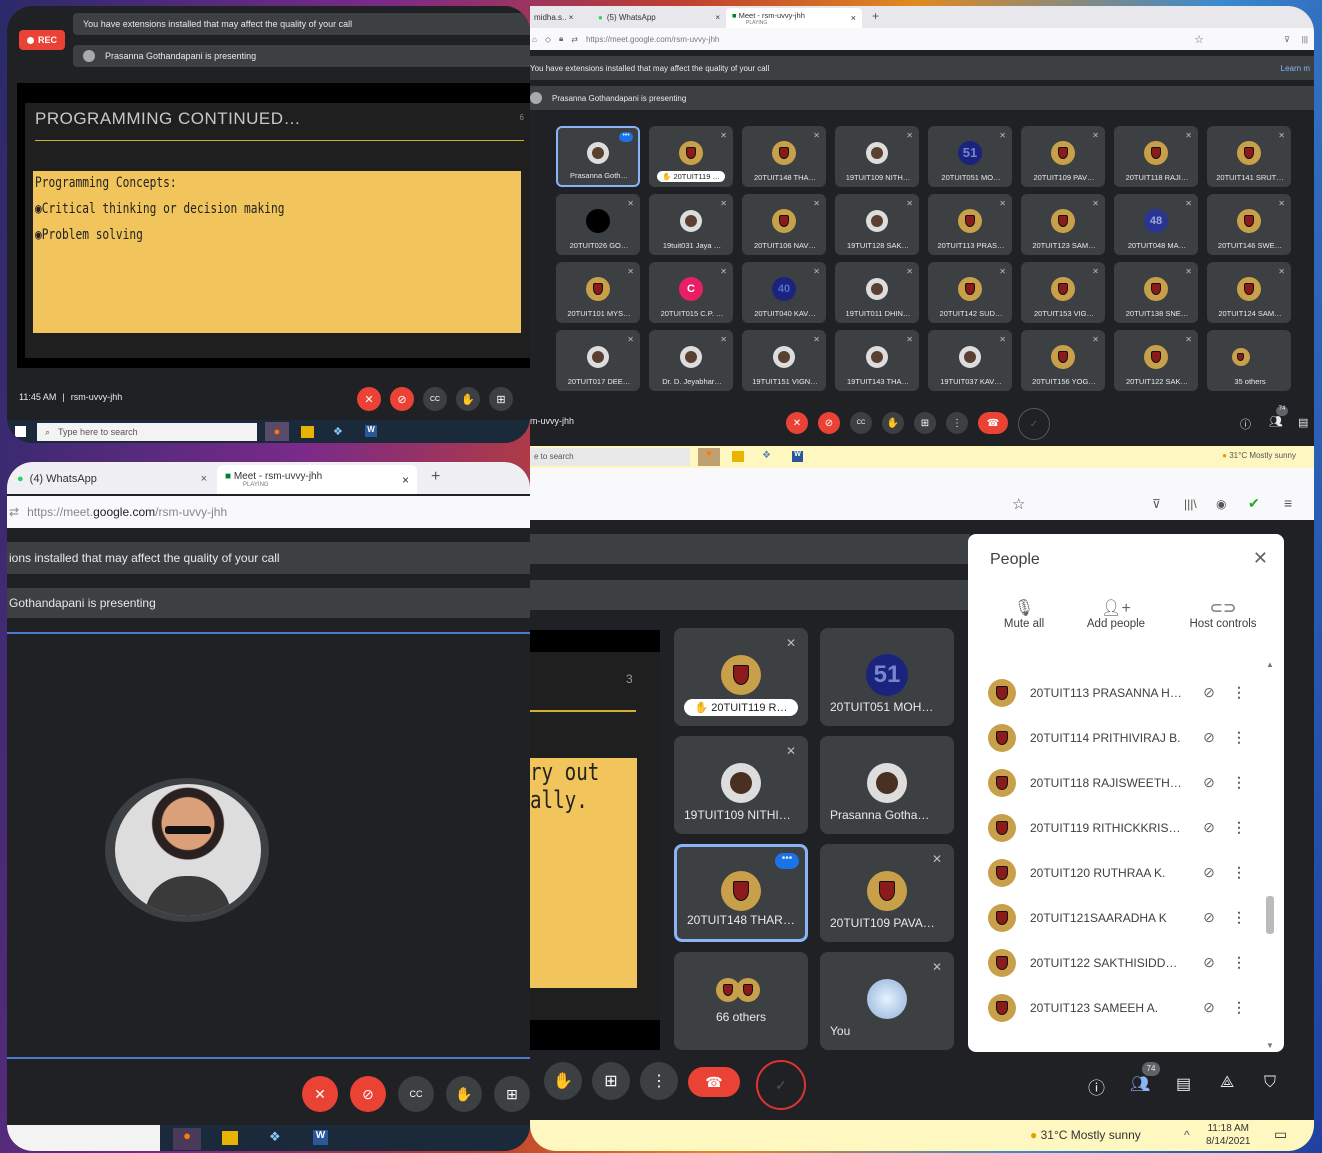 The image size is (1322, 1153). Describe the element at coordinates (1305, 39) in the screenshot. I see `library-icon: |||` at that location.